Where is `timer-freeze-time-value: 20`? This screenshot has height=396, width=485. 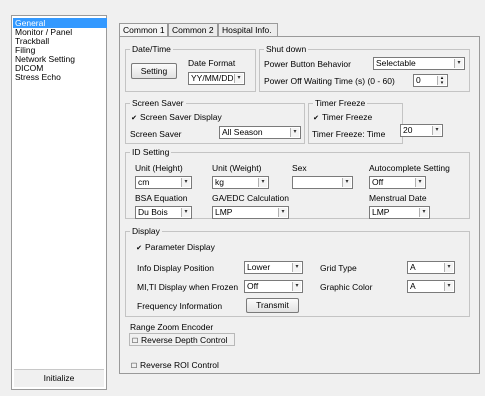 timer-freeze-time-value: 20 is located at coordinates (408, 130).